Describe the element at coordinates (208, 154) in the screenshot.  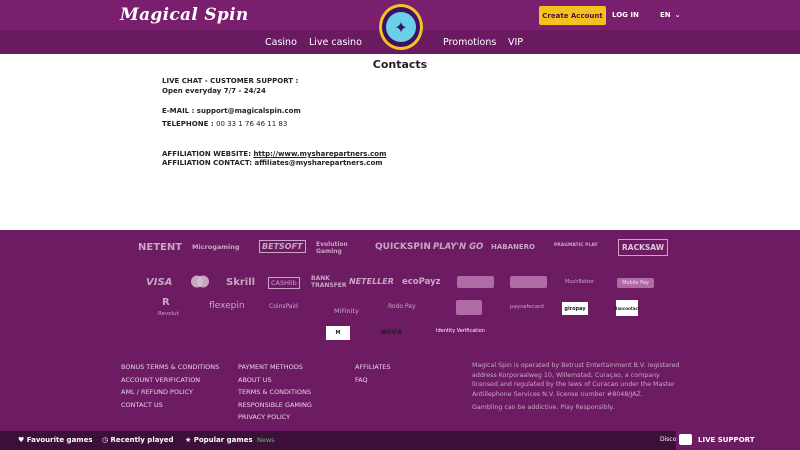
I see `affiliation-website-label: AFFILIATION WEBSITE:` at that location.